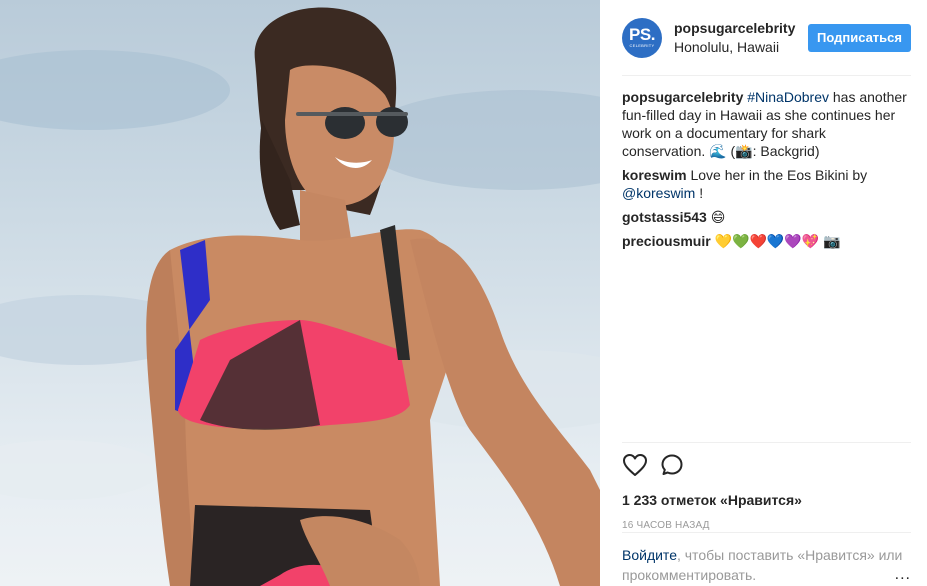 The width and height of the screenshot is (927, 586). I want to click on avatar-logo-text: PS., so click(642, 34).